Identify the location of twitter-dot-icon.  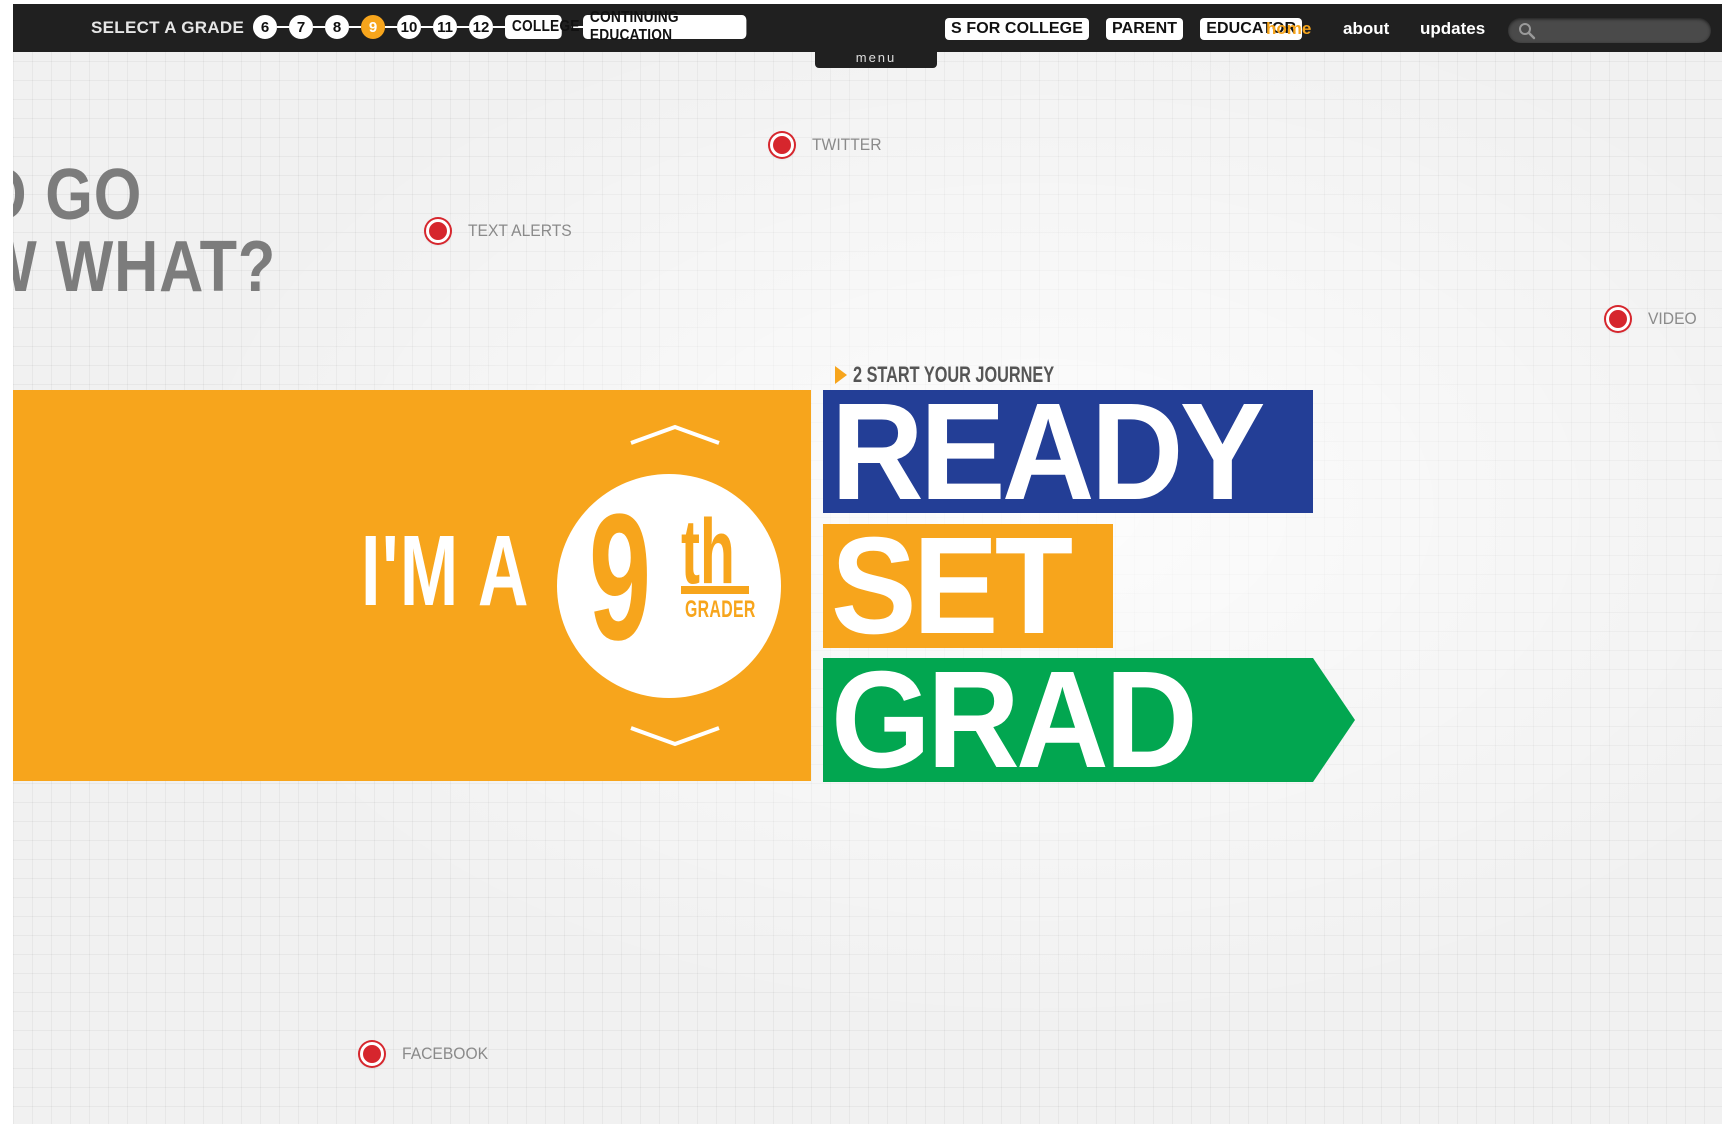
(782, 145).